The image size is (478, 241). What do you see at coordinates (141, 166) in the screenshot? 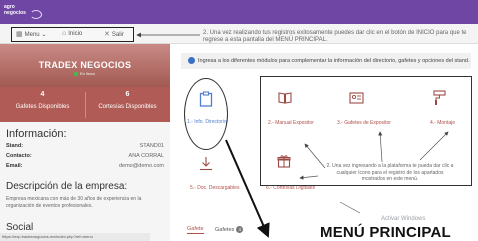
I see `field-value: demo@demo.com` at bounding box center [141, 166].